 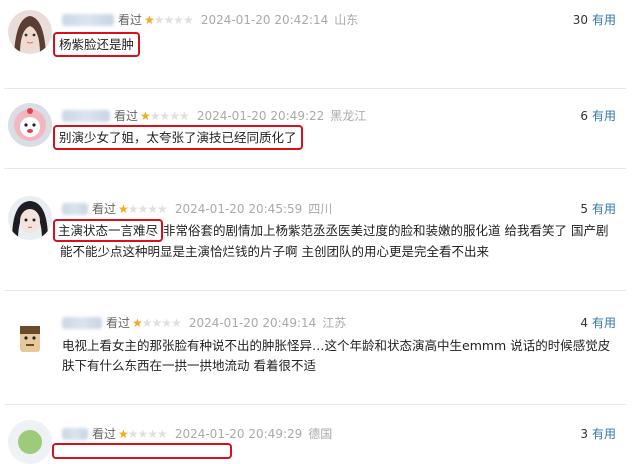 I want to click on useful-button: 5 有用, so click(x=598, y=208).